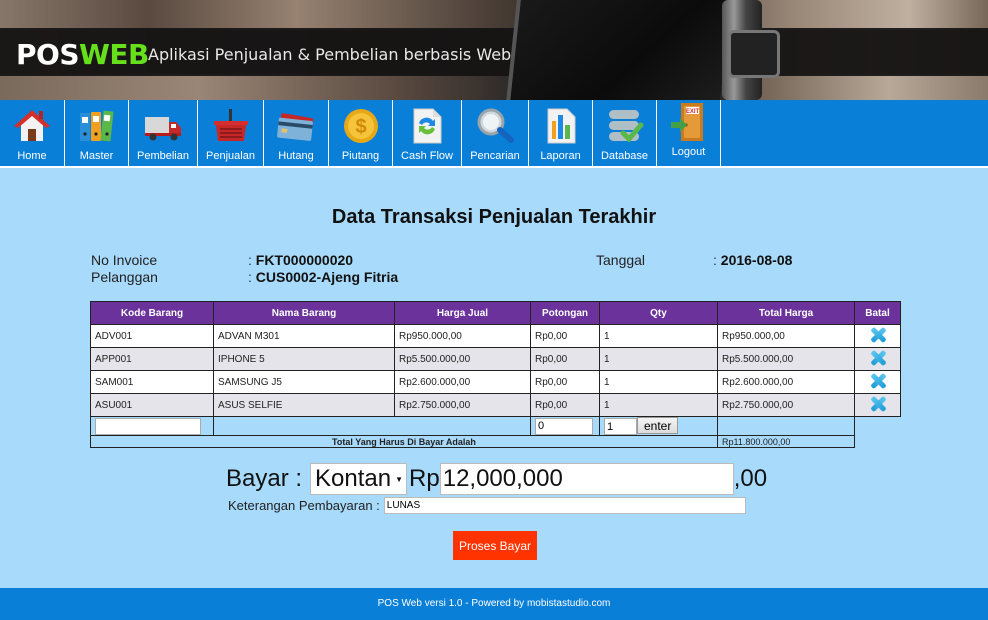  What do you see at coordinates (152, 359) in the screenshot?
I see `cell-kode: APP001` at bounding box center [152, 359].